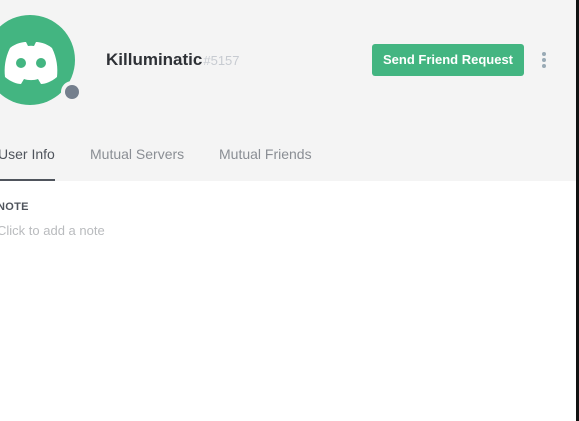  I want to click on tab-mutual-servers: Mutual Servers, so click(137, 158).